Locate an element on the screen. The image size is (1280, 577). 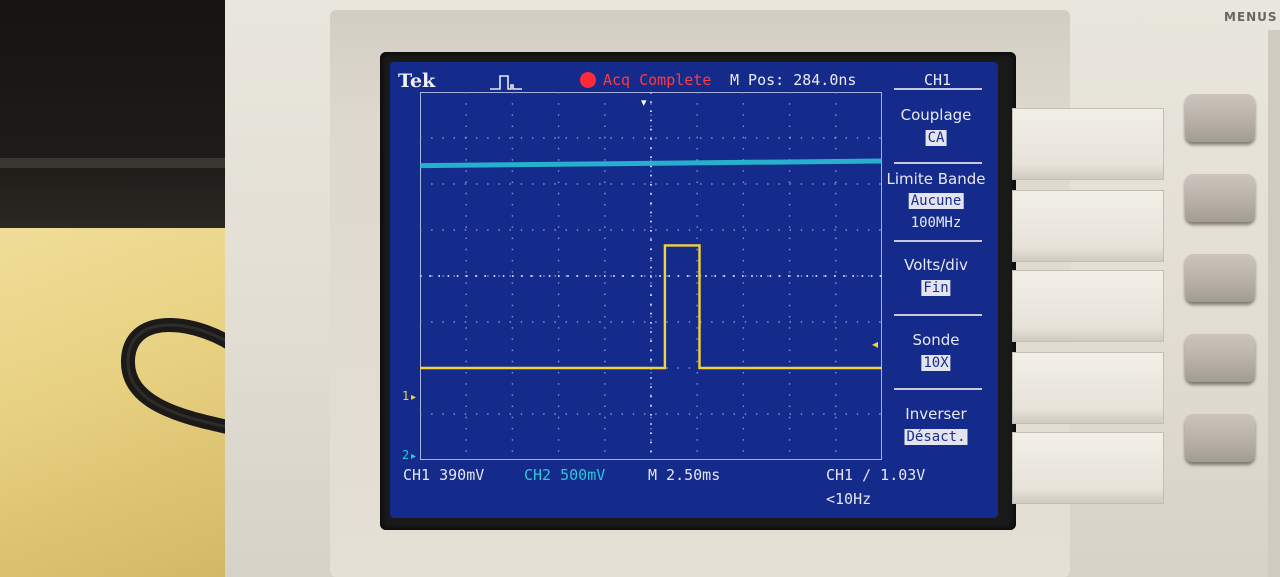
inverser-value: Désact. is located at coordinates (936, 437).